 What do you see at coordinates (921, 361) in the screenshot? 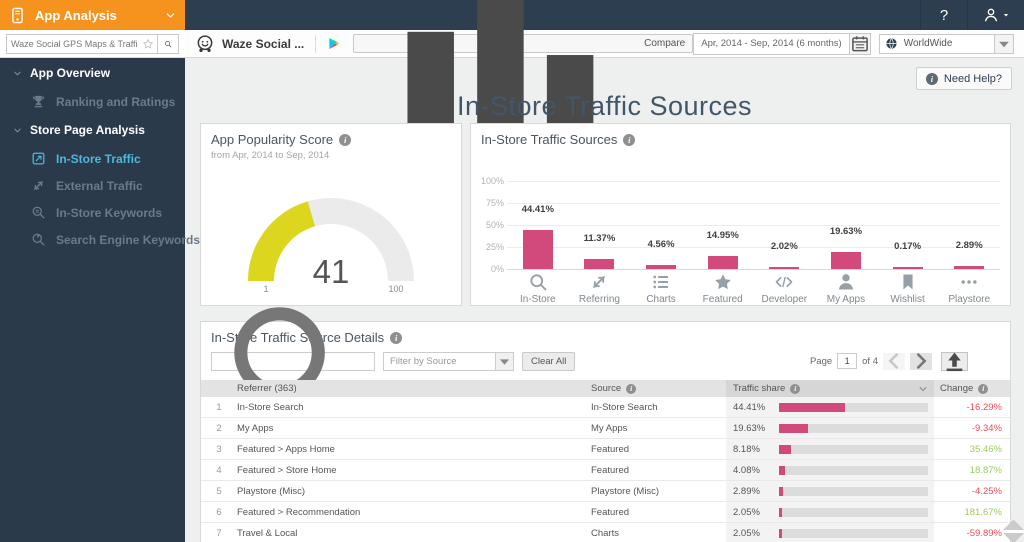
I see `next-page-button` at bounding box center [921, 361].